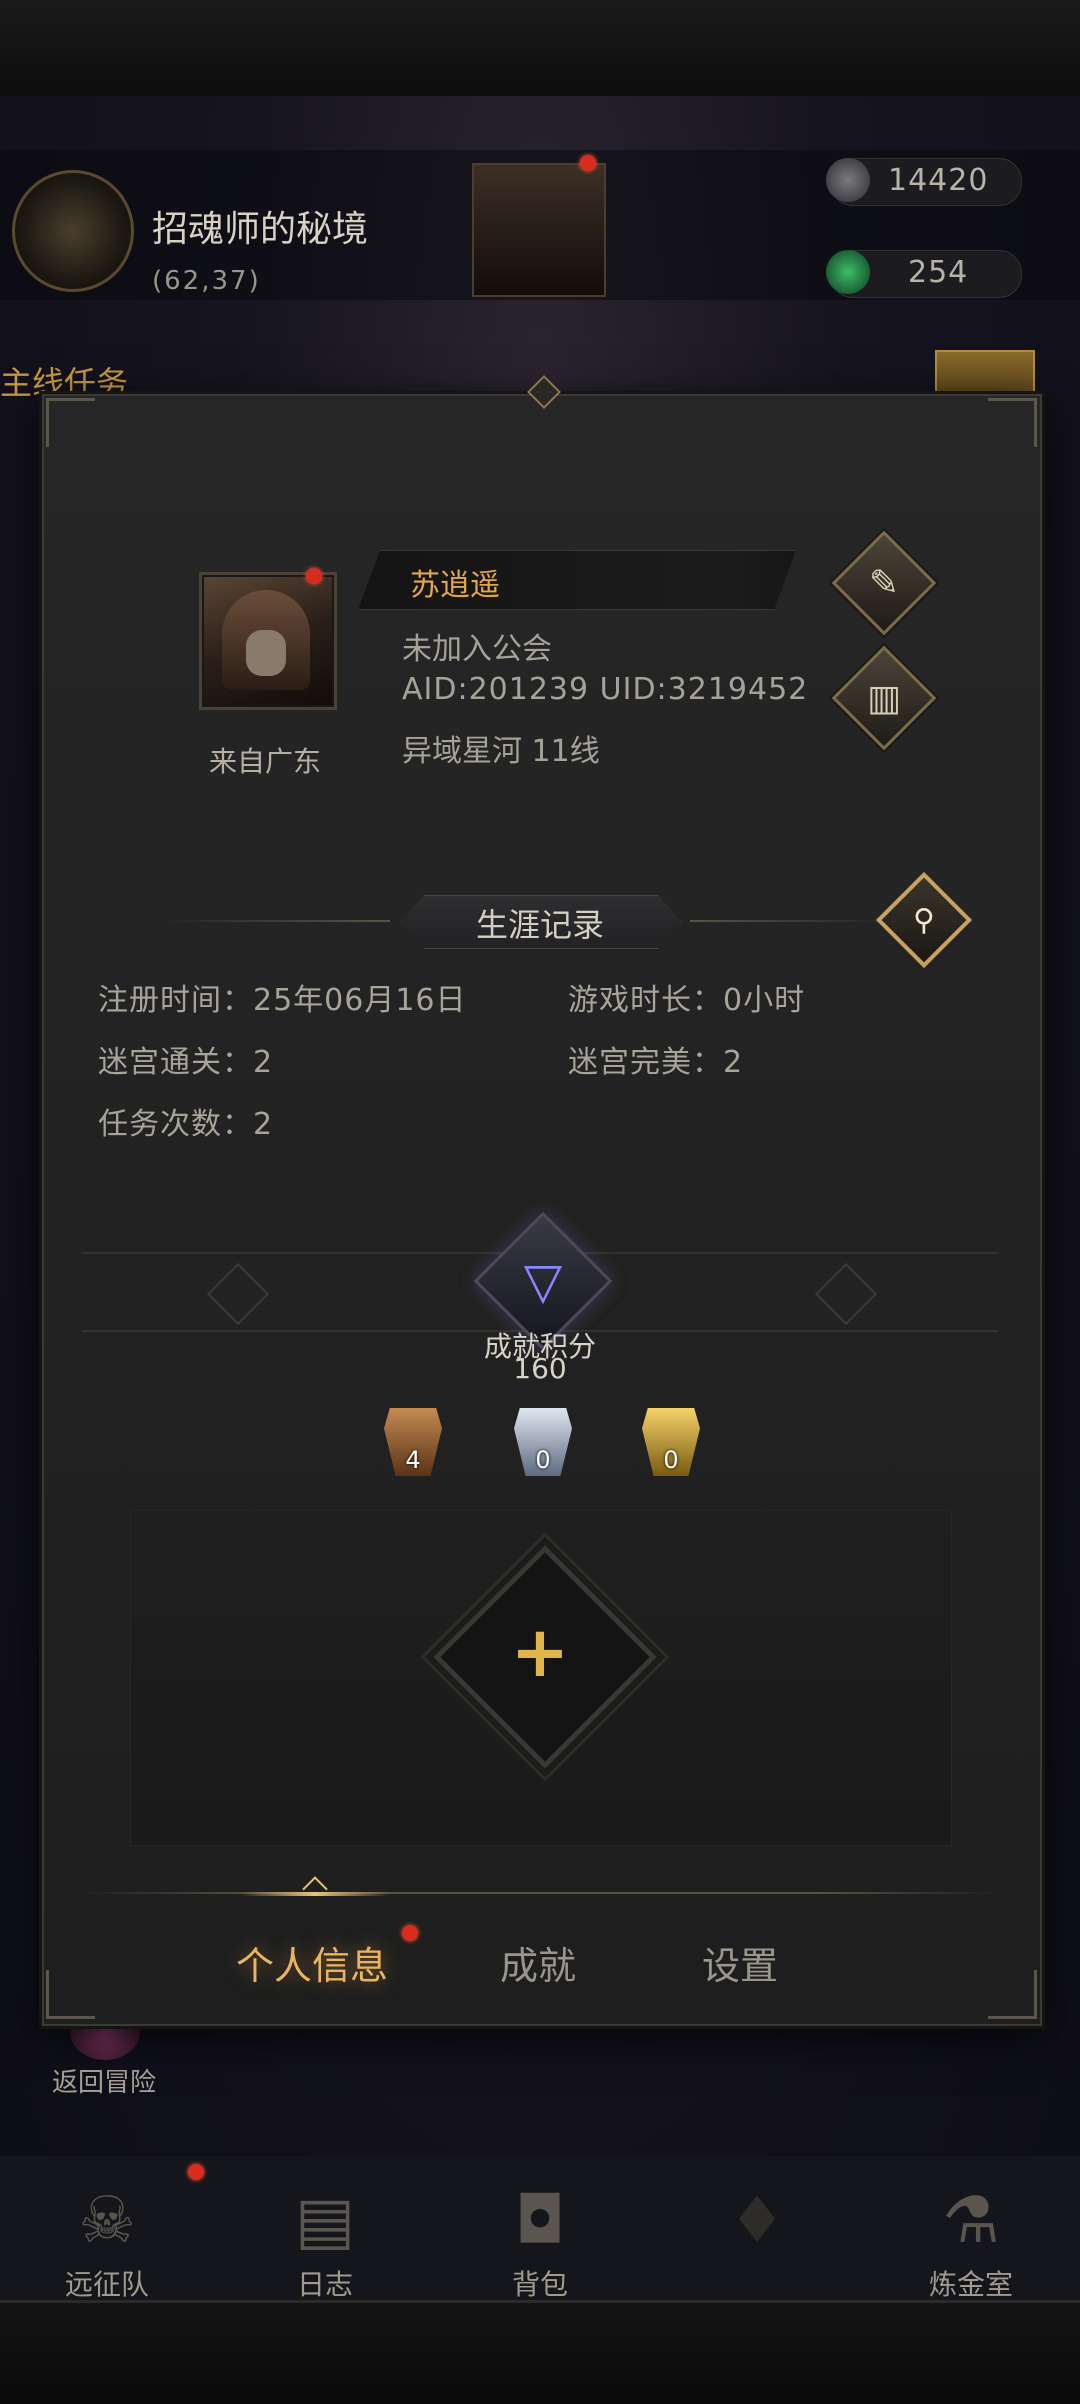 The height and width of the screenshot is (2404, 1080). Describe the element at coordinates (410, 1933) in the screenshot. I see `tab-notification-dot` at that location.